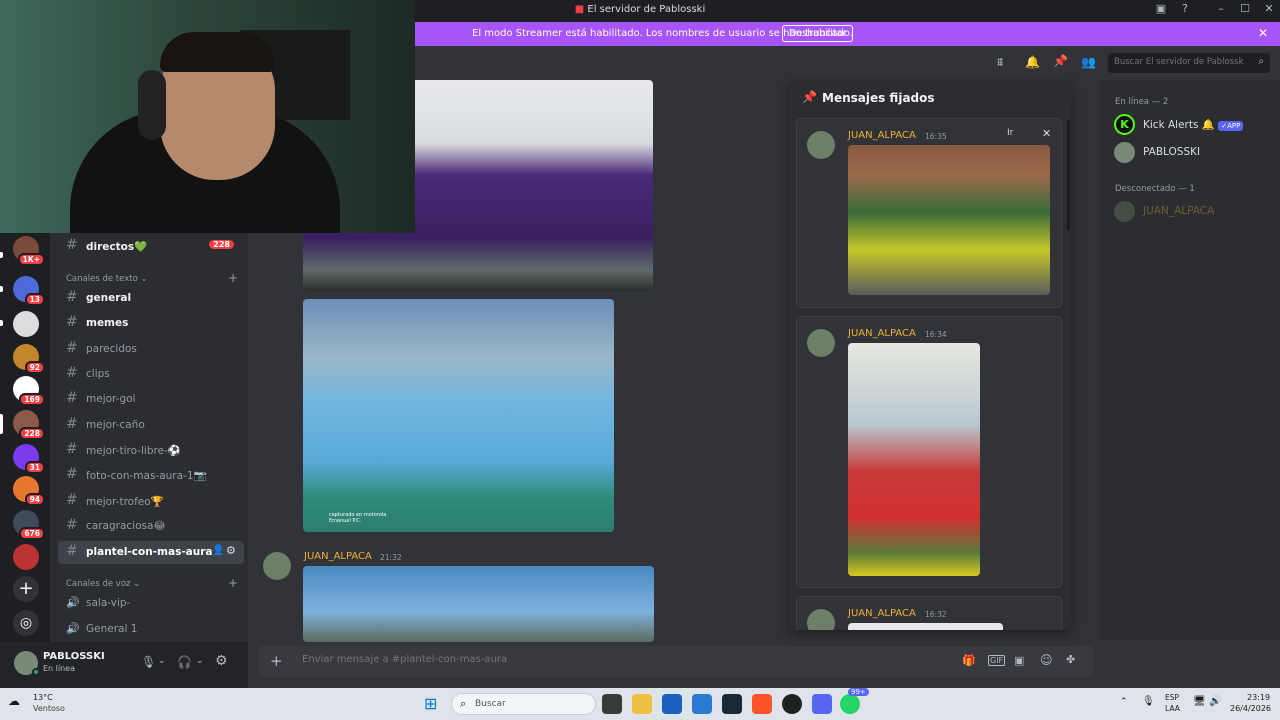 Image resolution: width=1280 pixels, height=720 pixels. I want to click on headphones-icon: 🎧, so click(184, 662).